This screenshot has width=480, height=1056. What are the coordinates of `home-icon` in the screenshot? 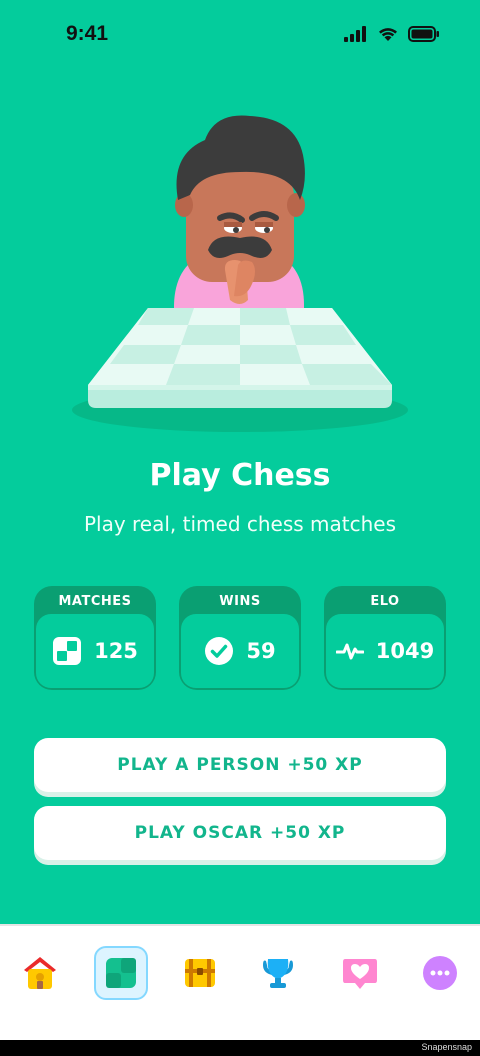 It's located at (40, 973).